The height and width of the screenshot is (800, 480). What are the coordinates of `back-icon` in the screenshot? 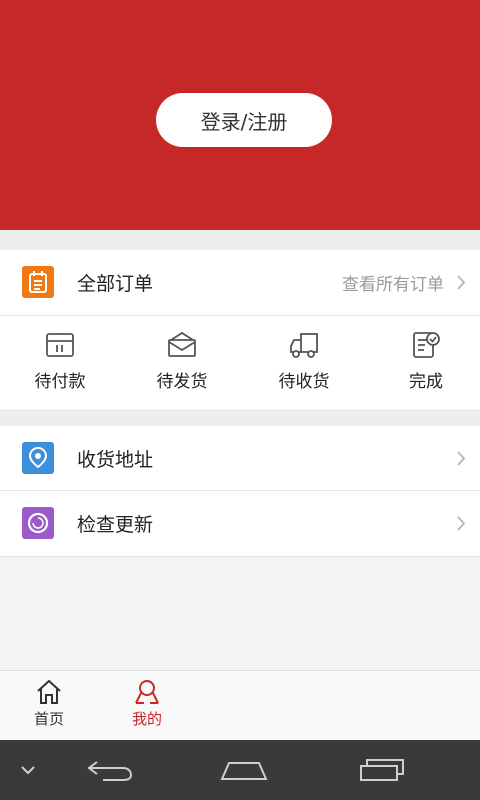 It's located at (110, 770).